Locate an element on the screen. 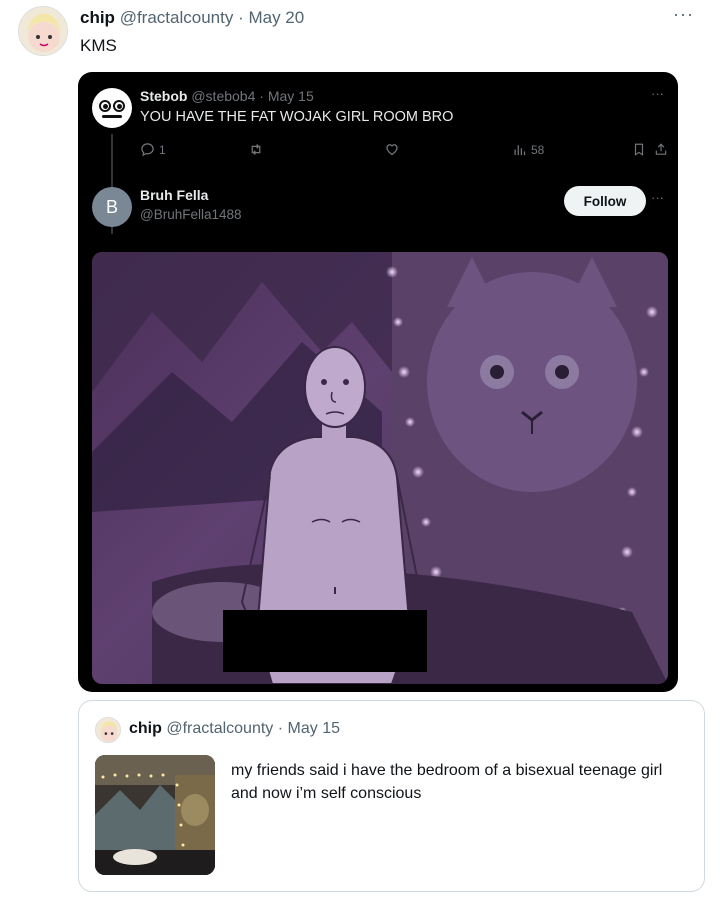 The height and width of the screenshot is (901, 720). author-avatar is located at coordinates (43, 31).